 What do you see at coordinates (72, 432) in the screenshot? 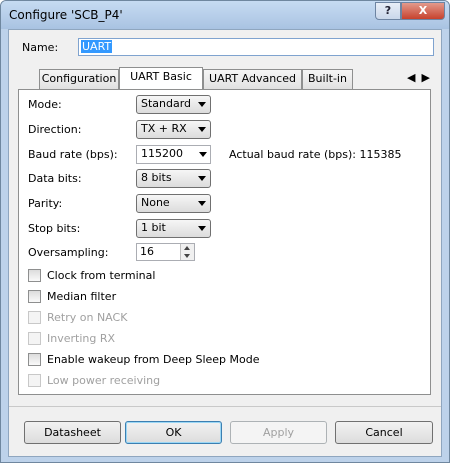
I see `datasheet-button: Datasheet` at bounding box center [72, 432].